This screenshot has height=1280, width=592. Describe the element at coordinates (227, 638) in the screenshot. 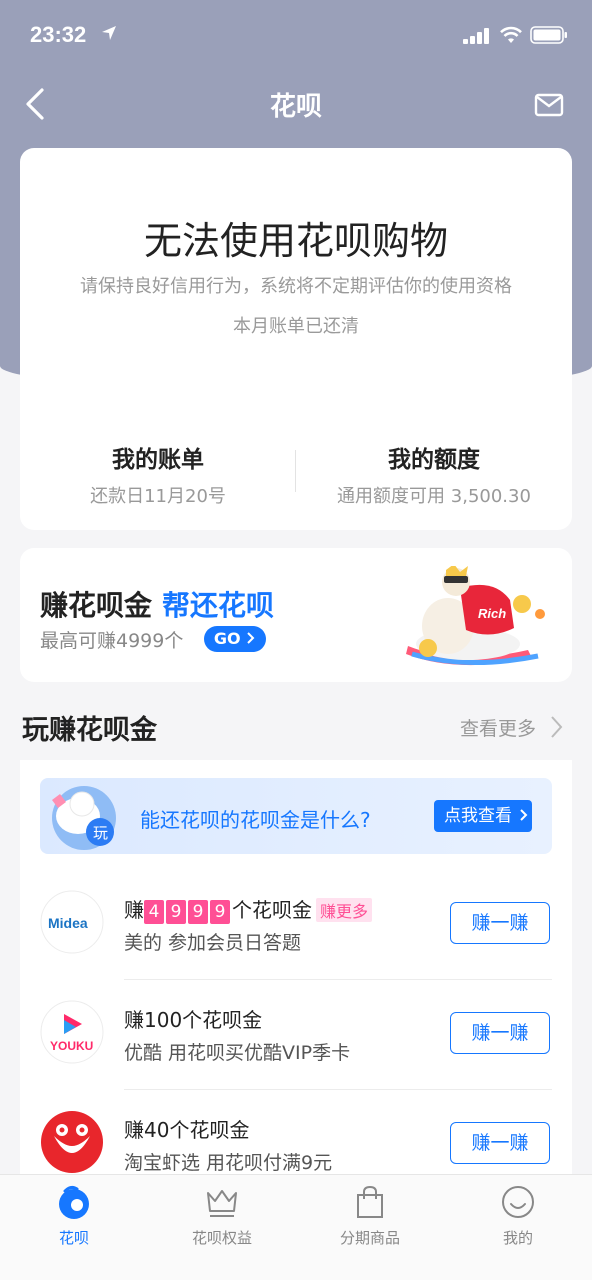

I see `go-button-label: GO` at that location.